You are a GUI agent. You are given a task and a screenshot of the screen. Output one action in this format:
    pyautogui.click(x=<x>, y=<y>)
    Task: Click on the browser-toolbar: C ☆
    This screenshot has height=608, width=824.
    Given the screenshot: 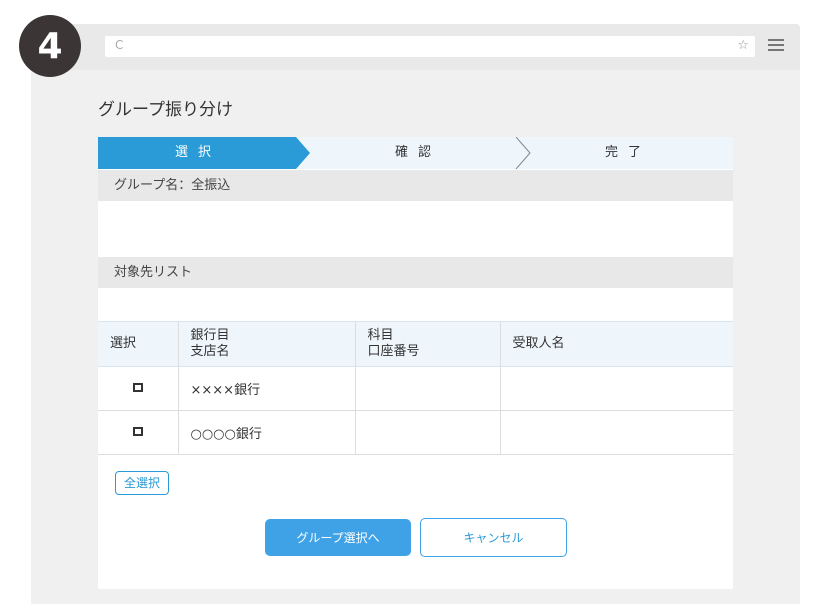 What is the action you would take?
    pyautogui.click(x=415, y=47)
    